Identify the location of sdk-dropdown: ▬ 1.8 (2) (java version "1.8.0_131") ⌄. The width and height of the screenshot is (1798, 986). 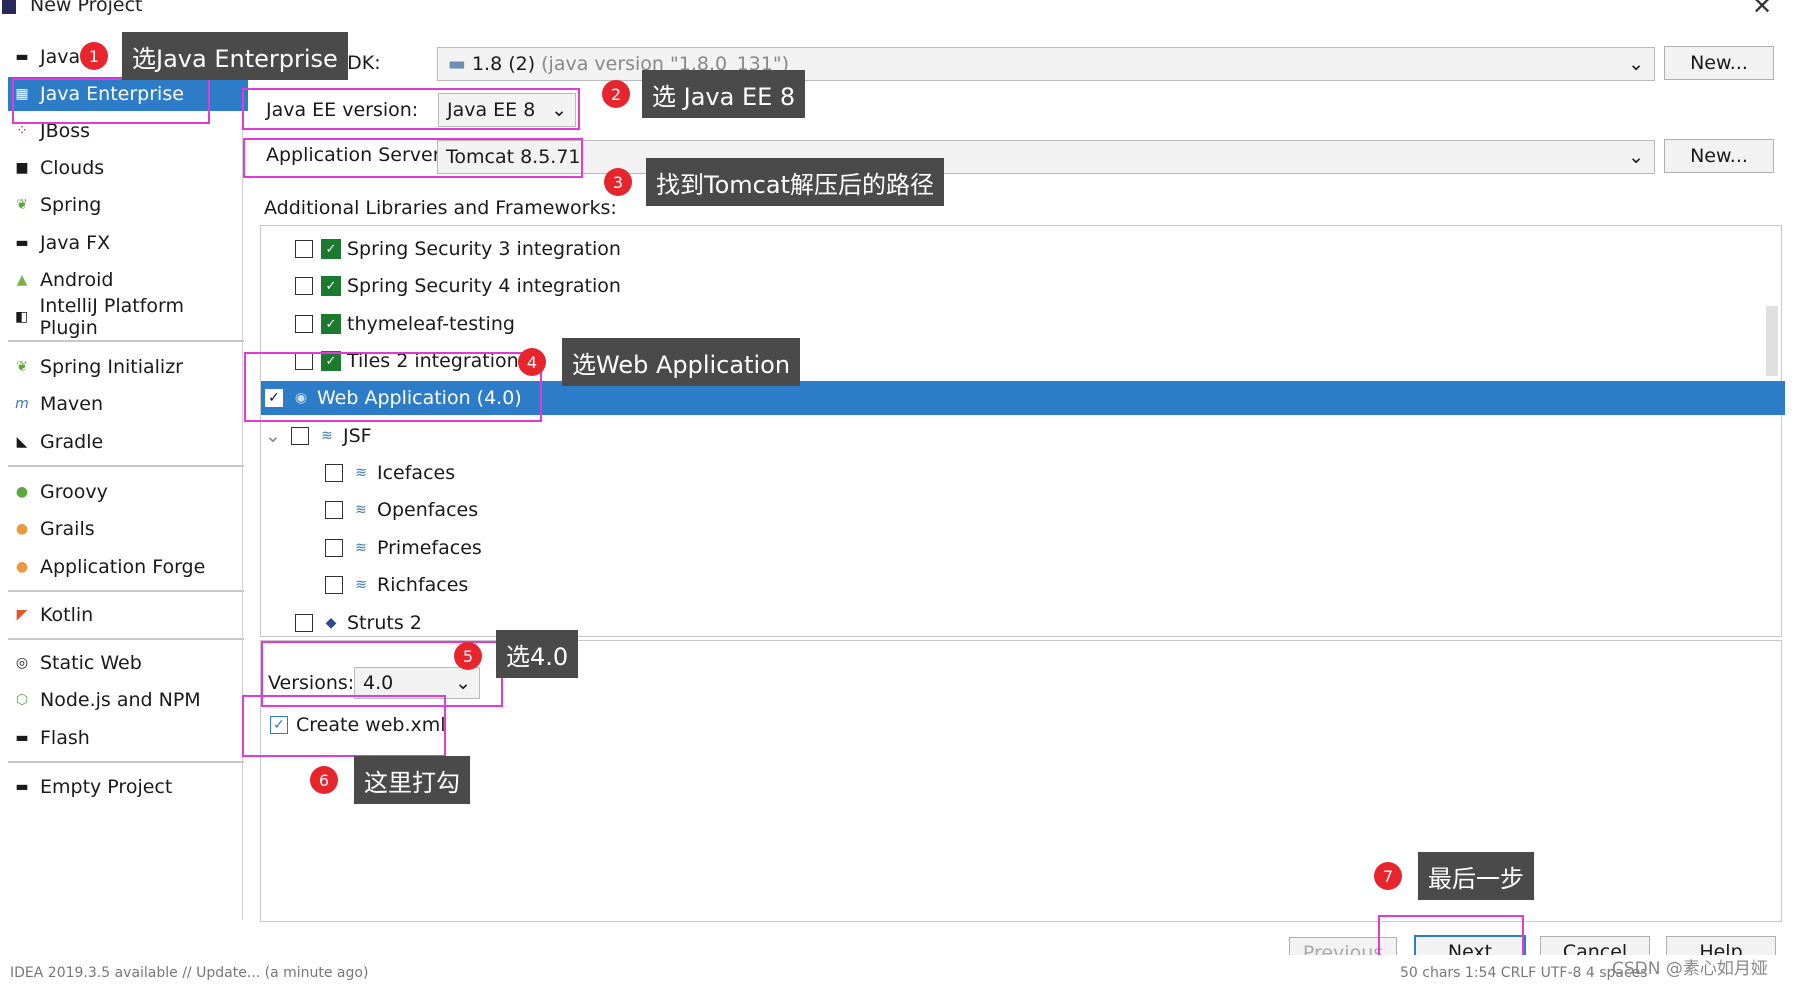
(1046, 64).